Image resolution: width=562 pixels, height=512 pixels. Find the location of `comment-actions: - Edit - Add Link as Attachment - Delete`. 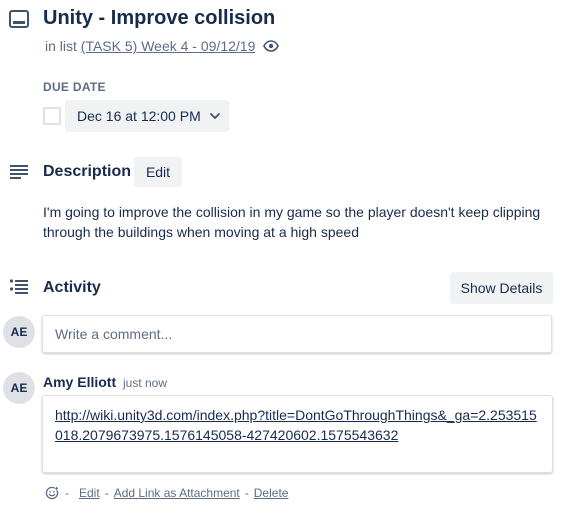

comment-actions: - Edit - Add Link as Attachment - Delete is located at coordinates (166, 493).